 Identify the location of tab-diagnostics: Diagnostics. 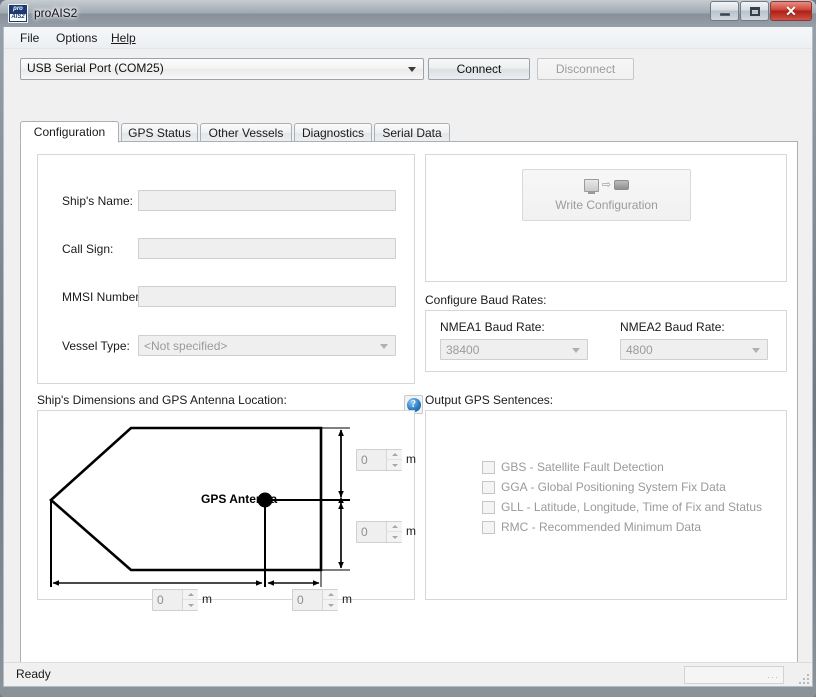
(333, 132).